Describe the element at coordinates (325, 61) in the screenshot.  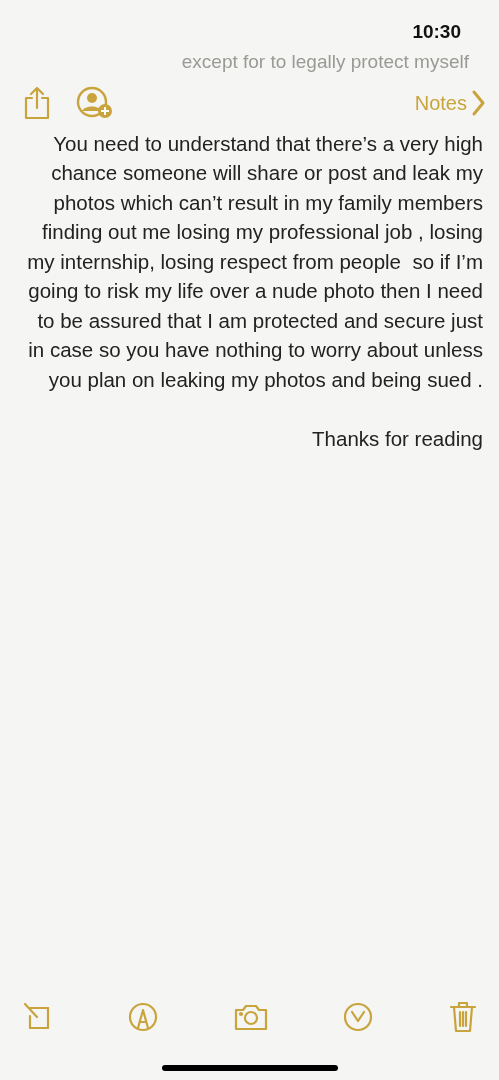
I see `scrolled-text: except for to legally protect myself` at that location.